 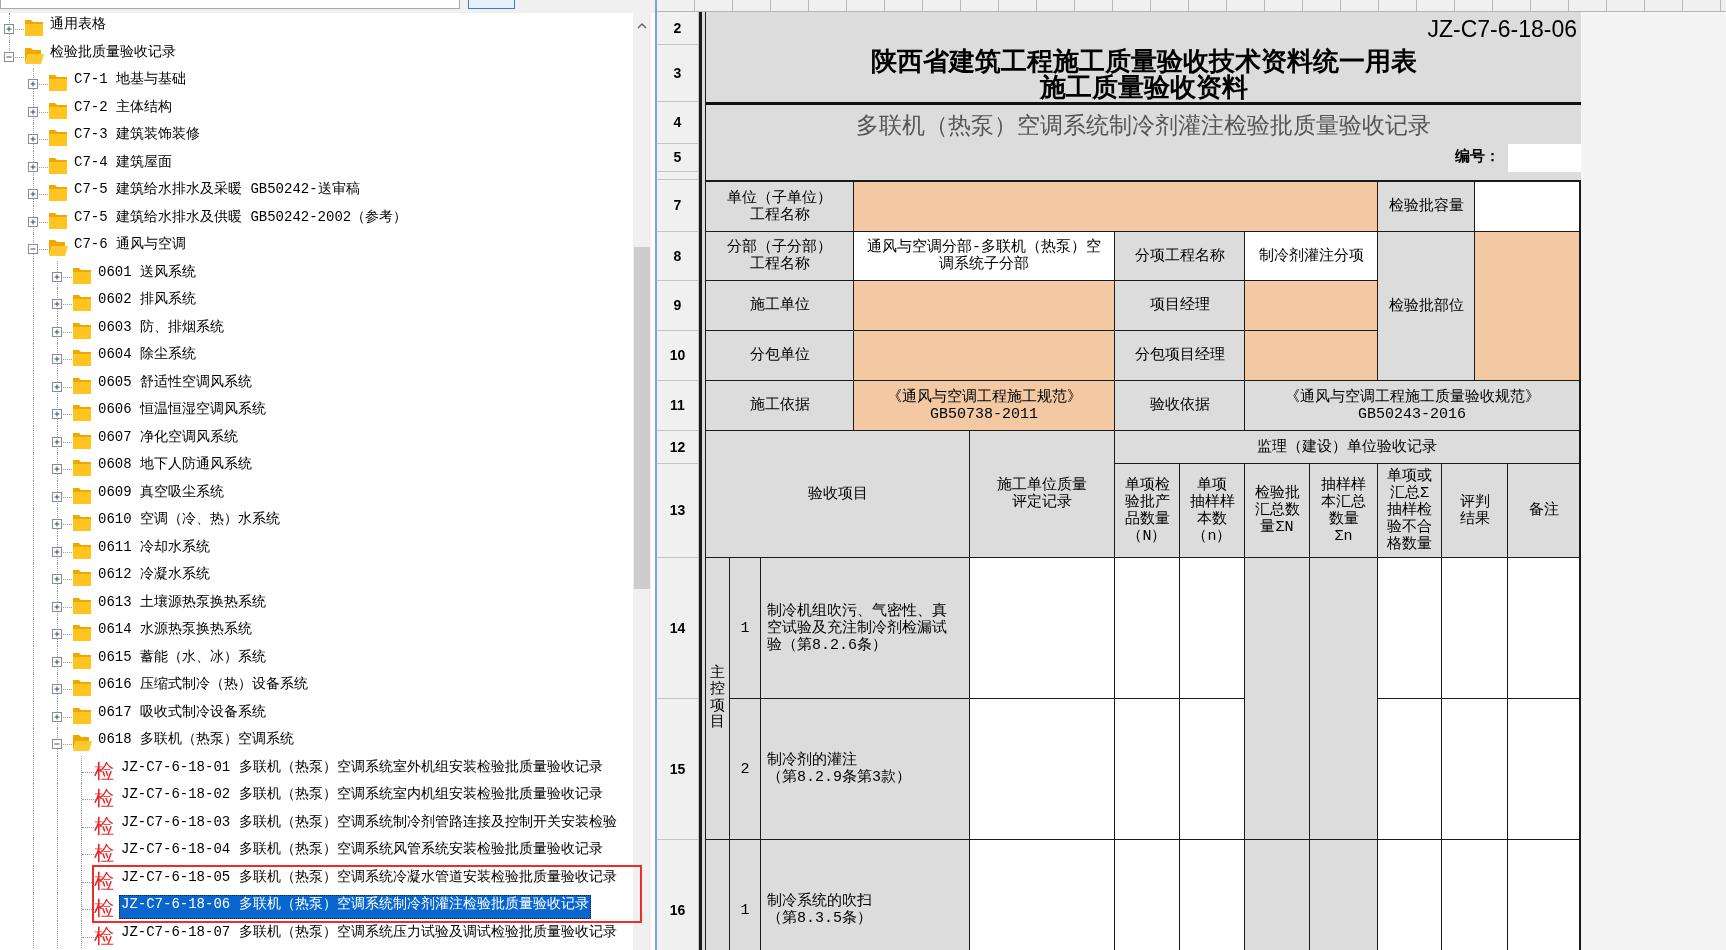 What do you see at coordinates (1544, 158) in the screenshot?
I see `number-field` at bounding box center [1544, 158].